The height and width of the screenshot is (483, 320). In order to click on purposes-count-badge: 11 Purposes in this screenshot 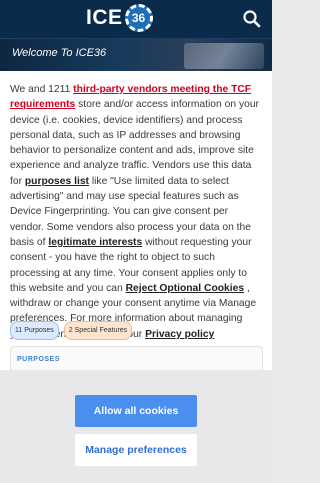, I will do `click(34, 330)`.